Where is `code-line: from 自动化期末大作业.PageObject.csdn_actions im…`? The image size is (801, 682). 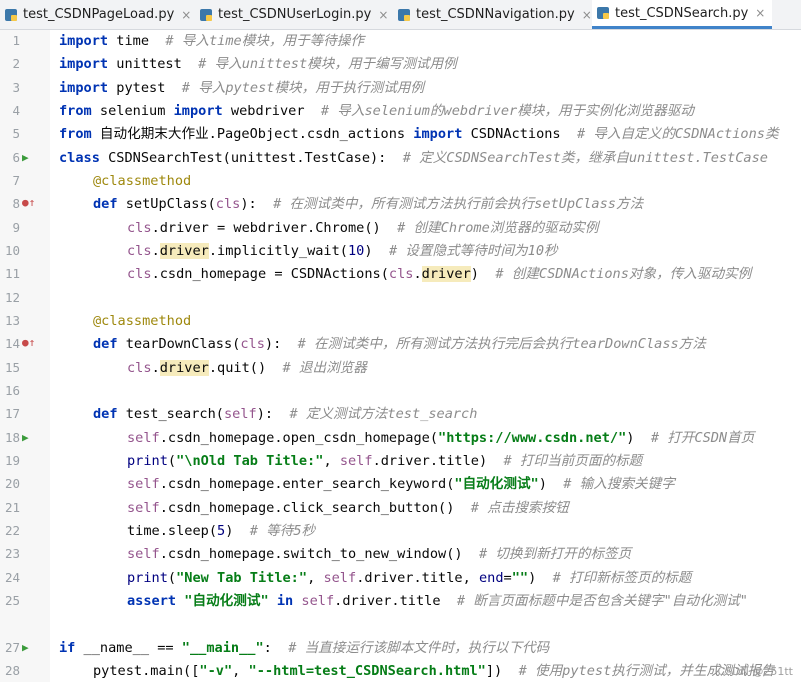 code-line: from 自动化期末大作业.PageObject.csdn_actions im… is located at coordinates (419, 134).